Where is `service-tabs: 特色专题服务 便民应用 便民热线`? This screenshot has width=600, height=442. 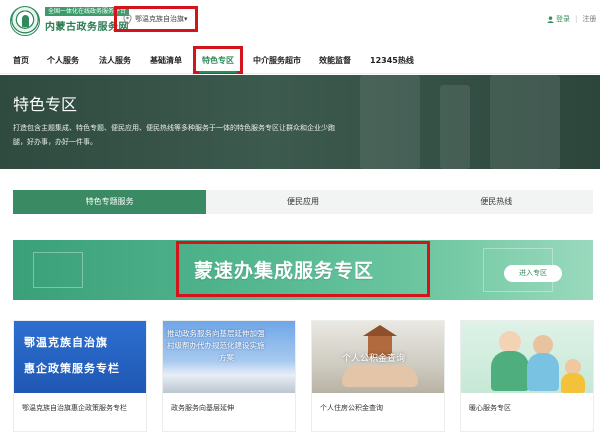 service-tabs: 特色专题服务 便民应用 便民热线 is located at coordinates (303, 202).